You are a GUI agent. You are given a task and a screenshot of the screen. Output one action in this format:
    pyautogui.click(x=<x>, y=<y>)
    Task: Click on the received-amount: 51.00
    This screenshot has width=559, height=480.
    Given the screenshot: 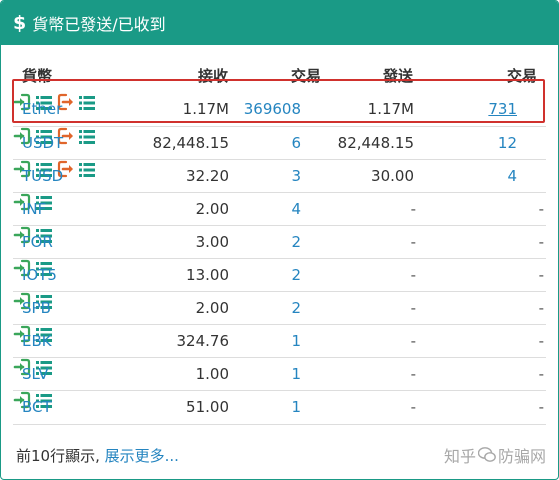 What is the action you would take?
    pyautogui.click(x=207, y=407)
    